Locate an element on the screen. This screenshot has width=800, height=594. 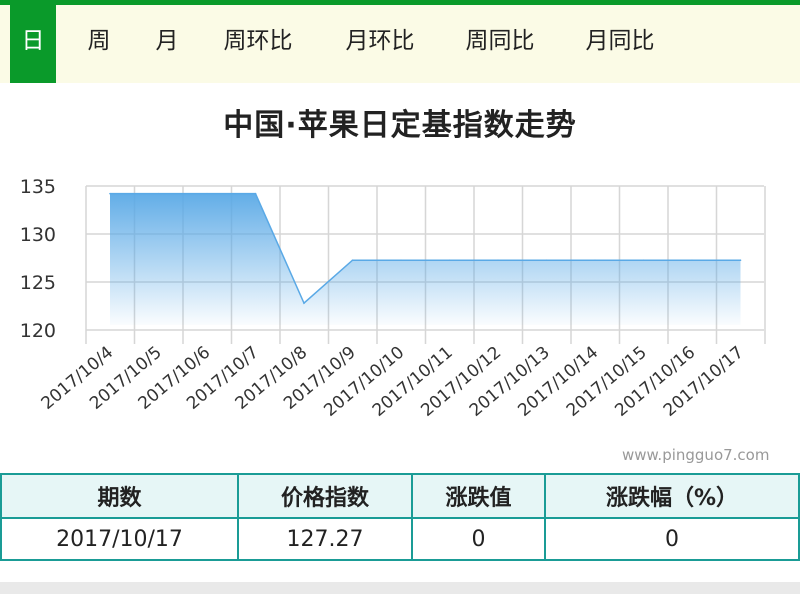
tab-month-over-month: 月环比 is located at coordinates (380, 44).